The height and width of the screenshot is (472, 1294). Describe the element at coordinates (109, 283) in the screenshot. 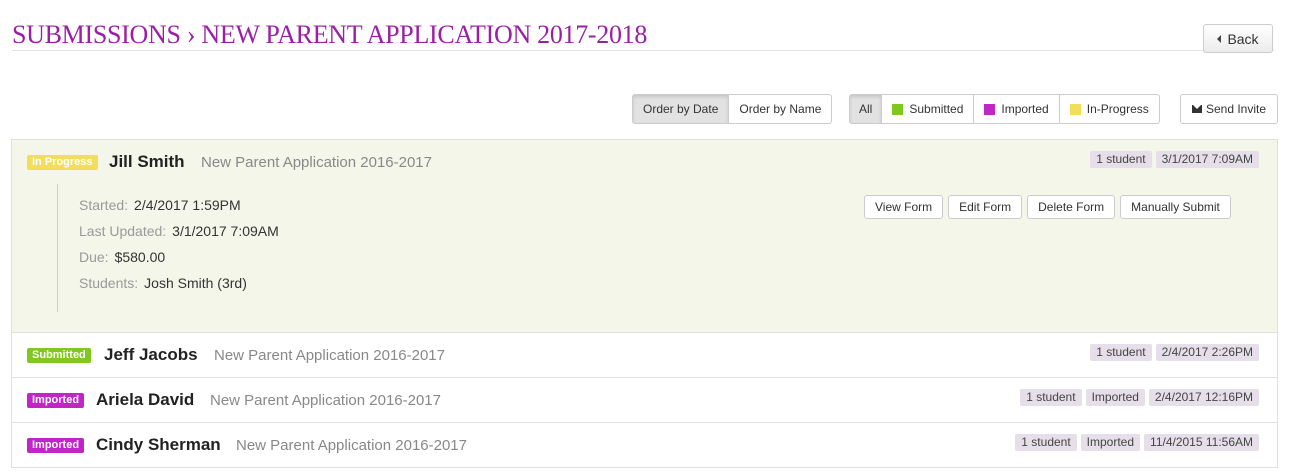

I see `students-label: Students:` at that location.